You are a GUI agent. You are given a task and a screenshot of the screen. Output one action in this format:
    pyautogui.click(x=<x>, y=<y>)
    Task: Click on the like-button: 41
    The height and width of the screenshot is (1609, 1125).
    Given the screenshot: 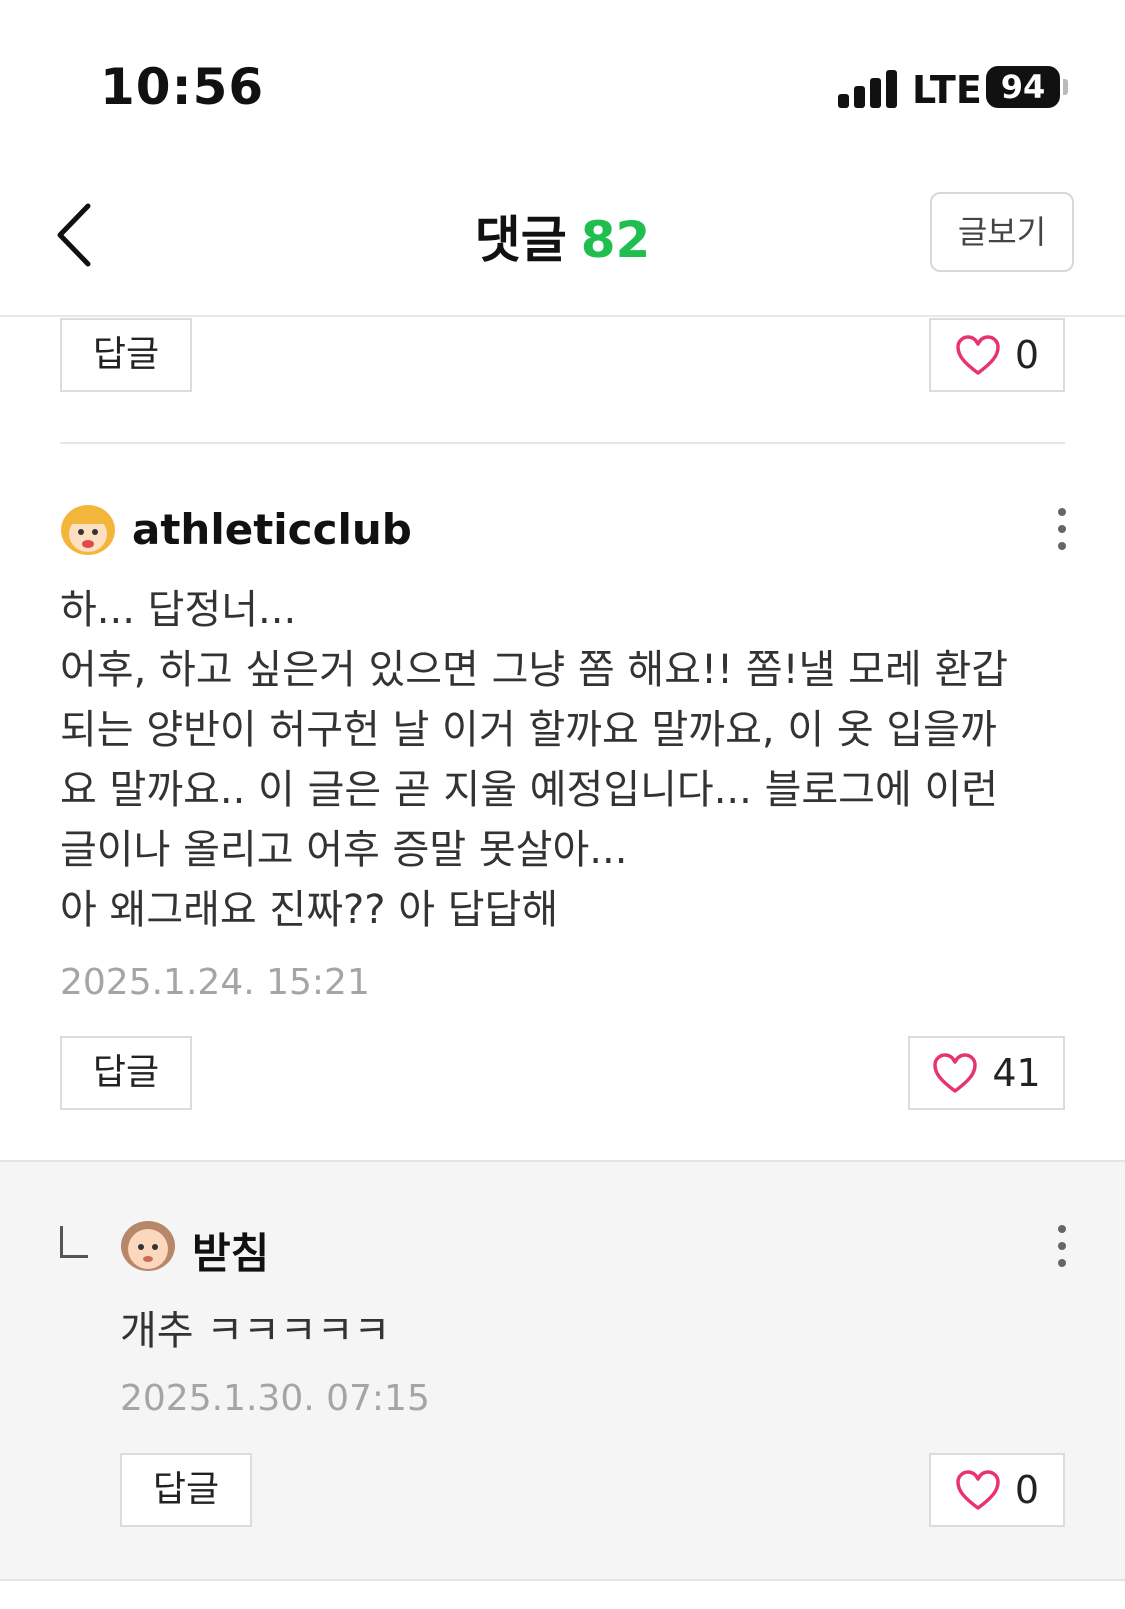 What is the action you would take?
    pyautogui.click(x=986, y=1073)
    